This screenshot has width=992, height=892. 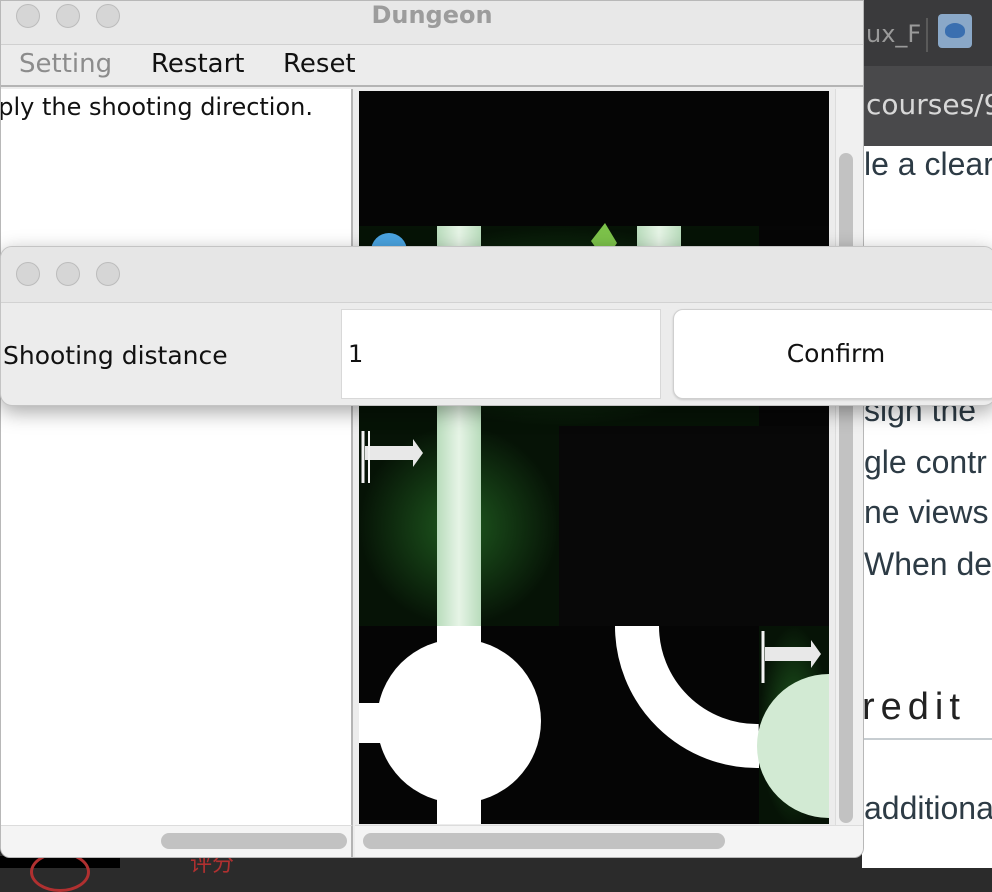 I want to click on heading-rule, so click(x=927, y=739).